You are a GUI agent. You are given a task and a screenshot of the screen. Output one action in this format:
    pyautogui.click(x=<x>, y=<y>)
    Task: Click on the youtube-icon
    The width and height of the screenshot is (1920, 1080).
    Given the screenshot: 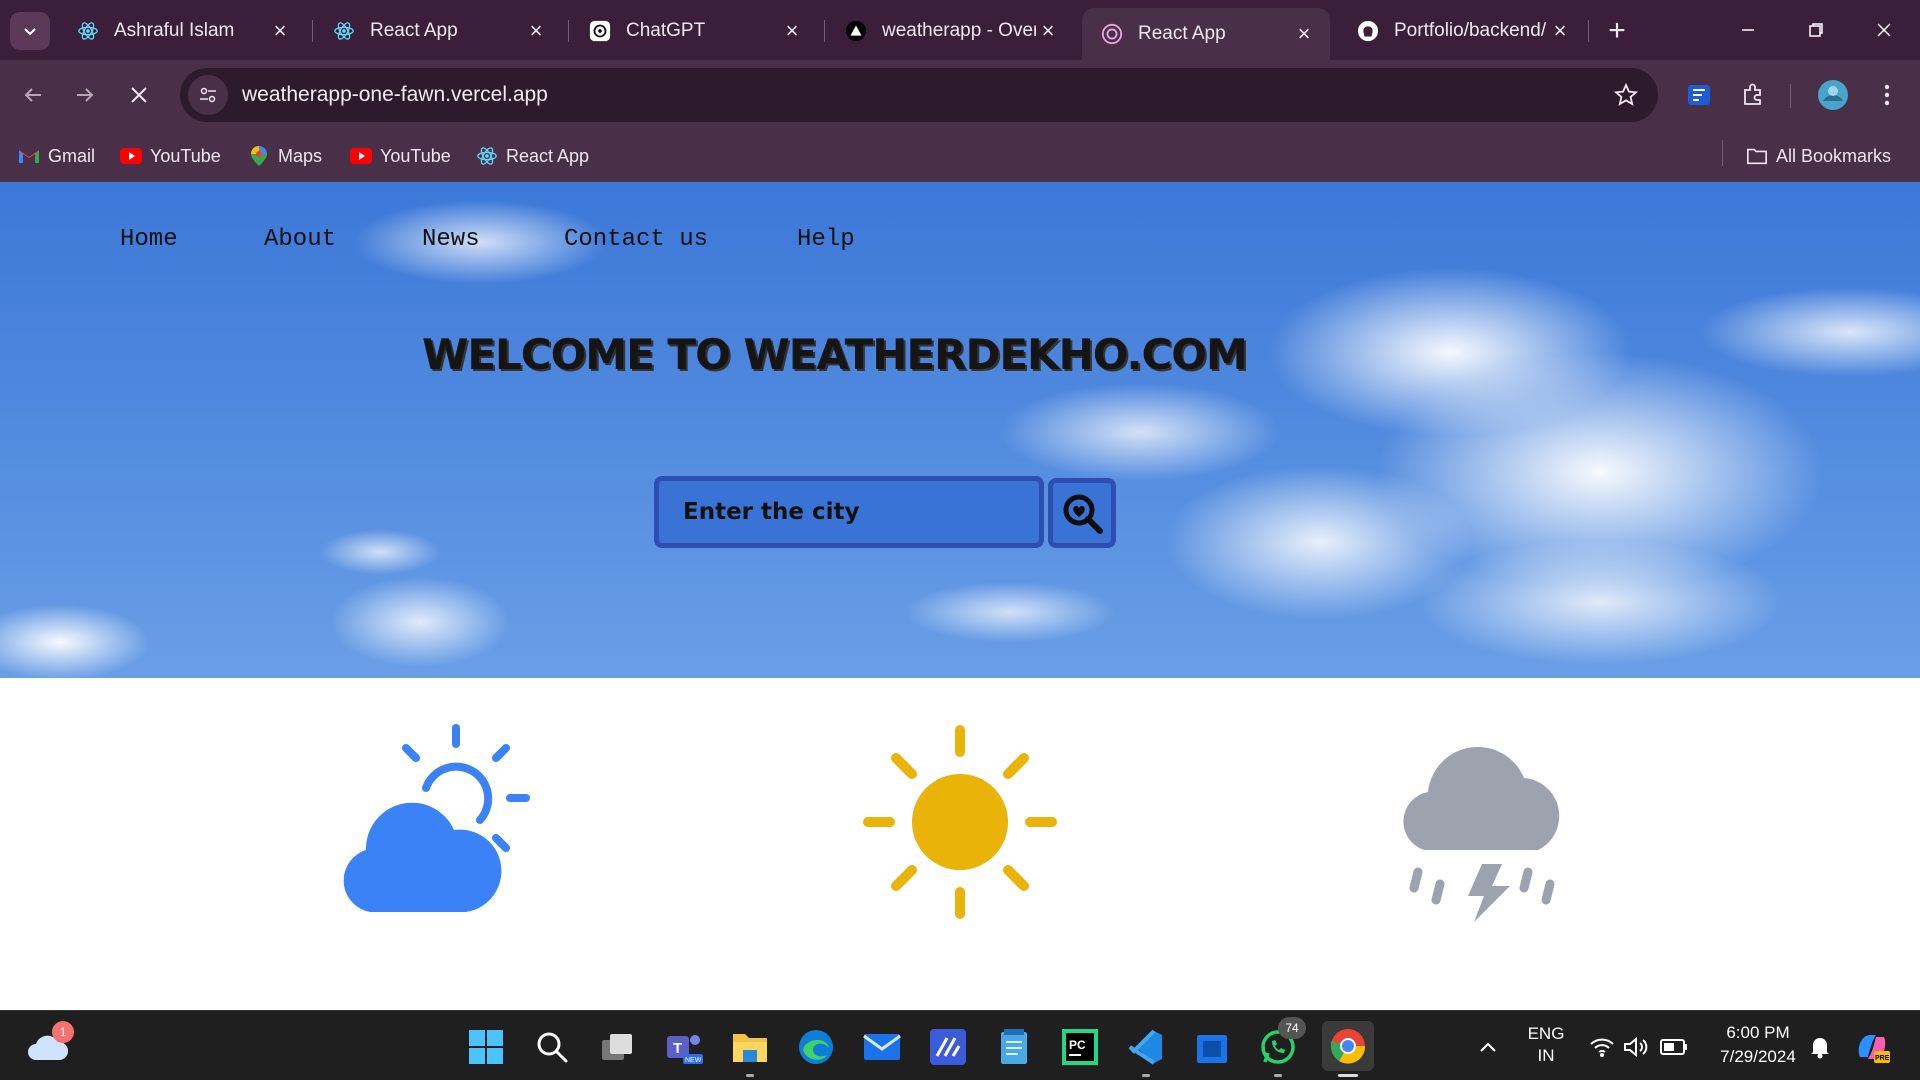 What is the action you would take?
    pyautogui.click(x=361, y=156)
    